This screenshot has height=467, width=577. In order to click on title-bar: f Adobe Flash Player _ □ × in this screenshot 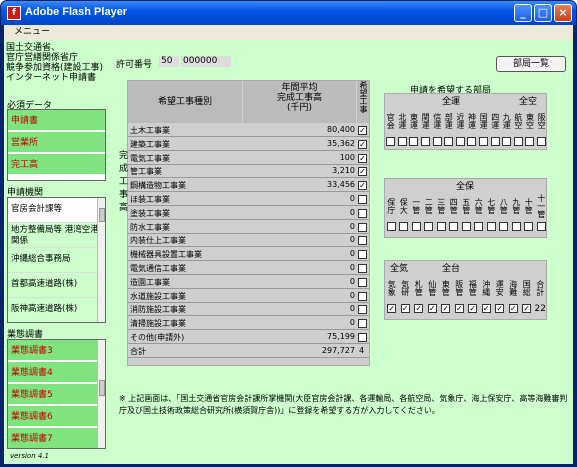, I will do `click(288, 13)`.